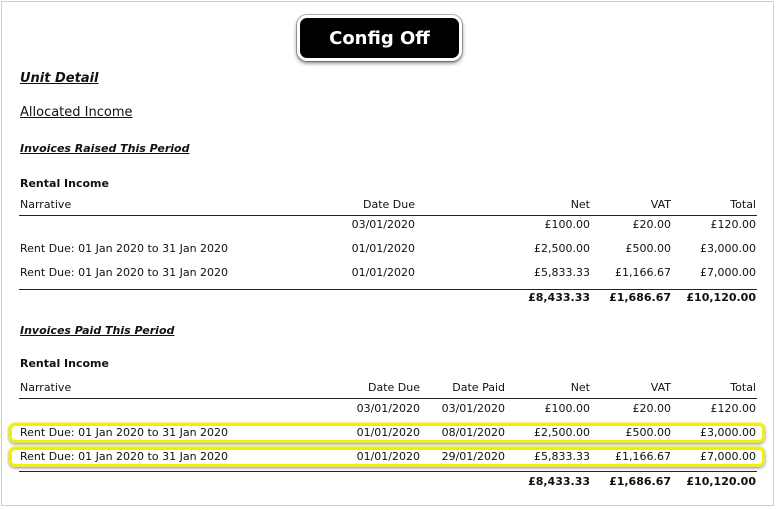 The height and width of the screenshot is (509, 777). Describe the element at coordinates (580, 387) in the screenshot. I see `paid-col-net: Net` at that location.